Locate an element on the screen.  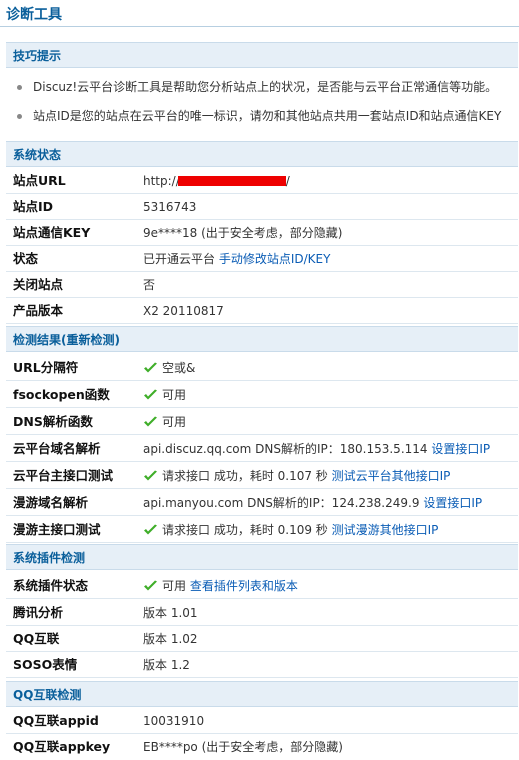
tencent-value: 版本 1.01 is located at coordinates (170, 613).